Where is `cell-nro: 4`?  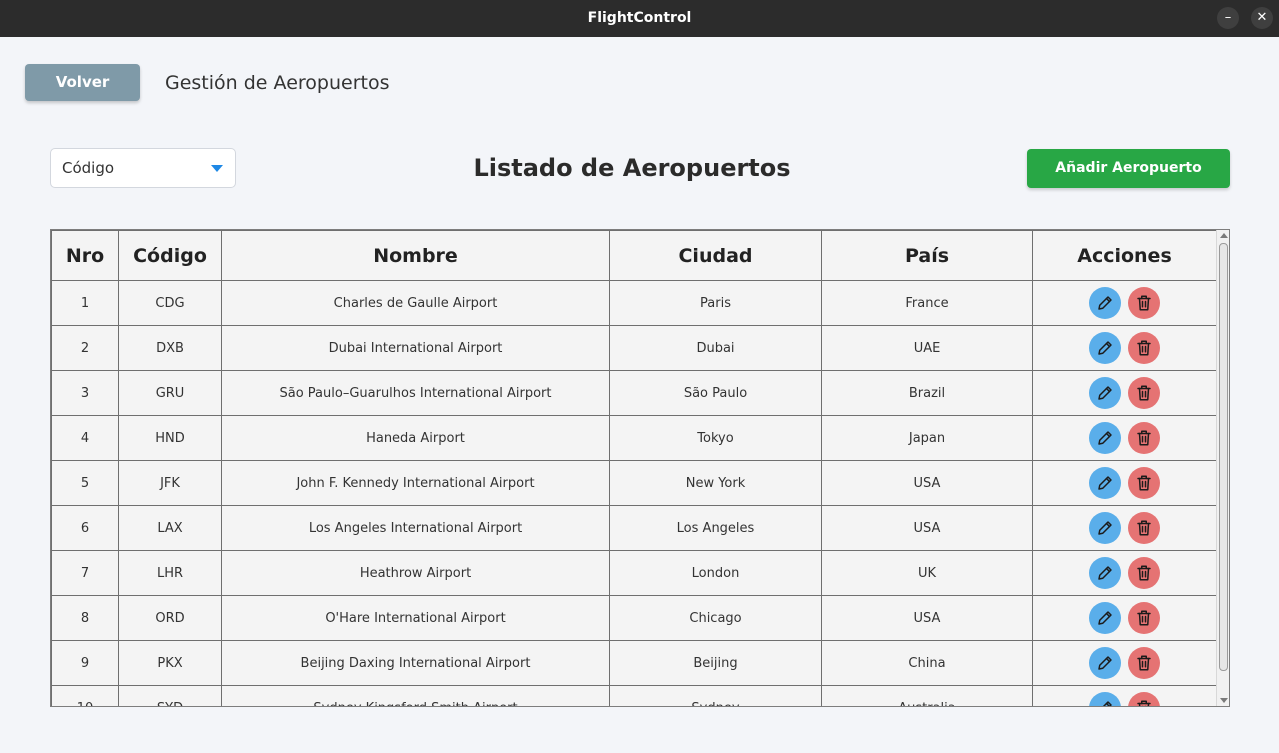 cell-nro: 4 is located at coordinates (85, 438).